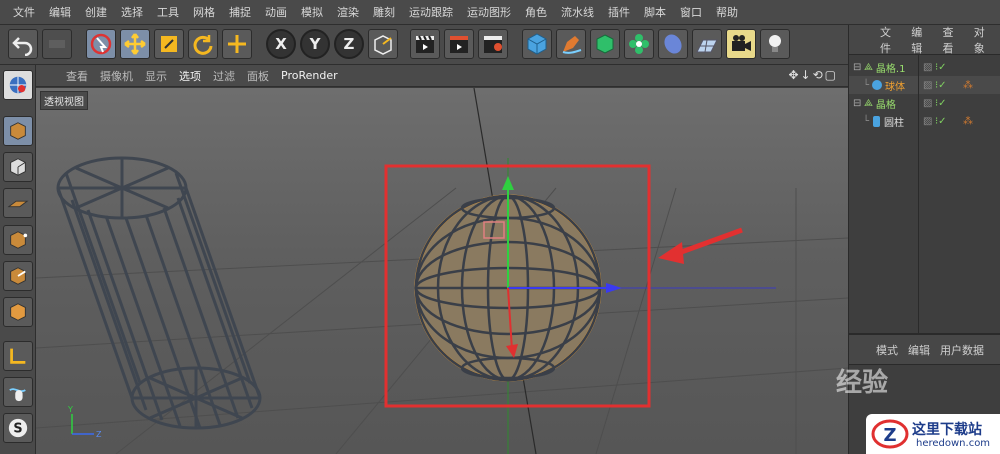  I want to click on menu-mesh: 网格, so click(204, 12).